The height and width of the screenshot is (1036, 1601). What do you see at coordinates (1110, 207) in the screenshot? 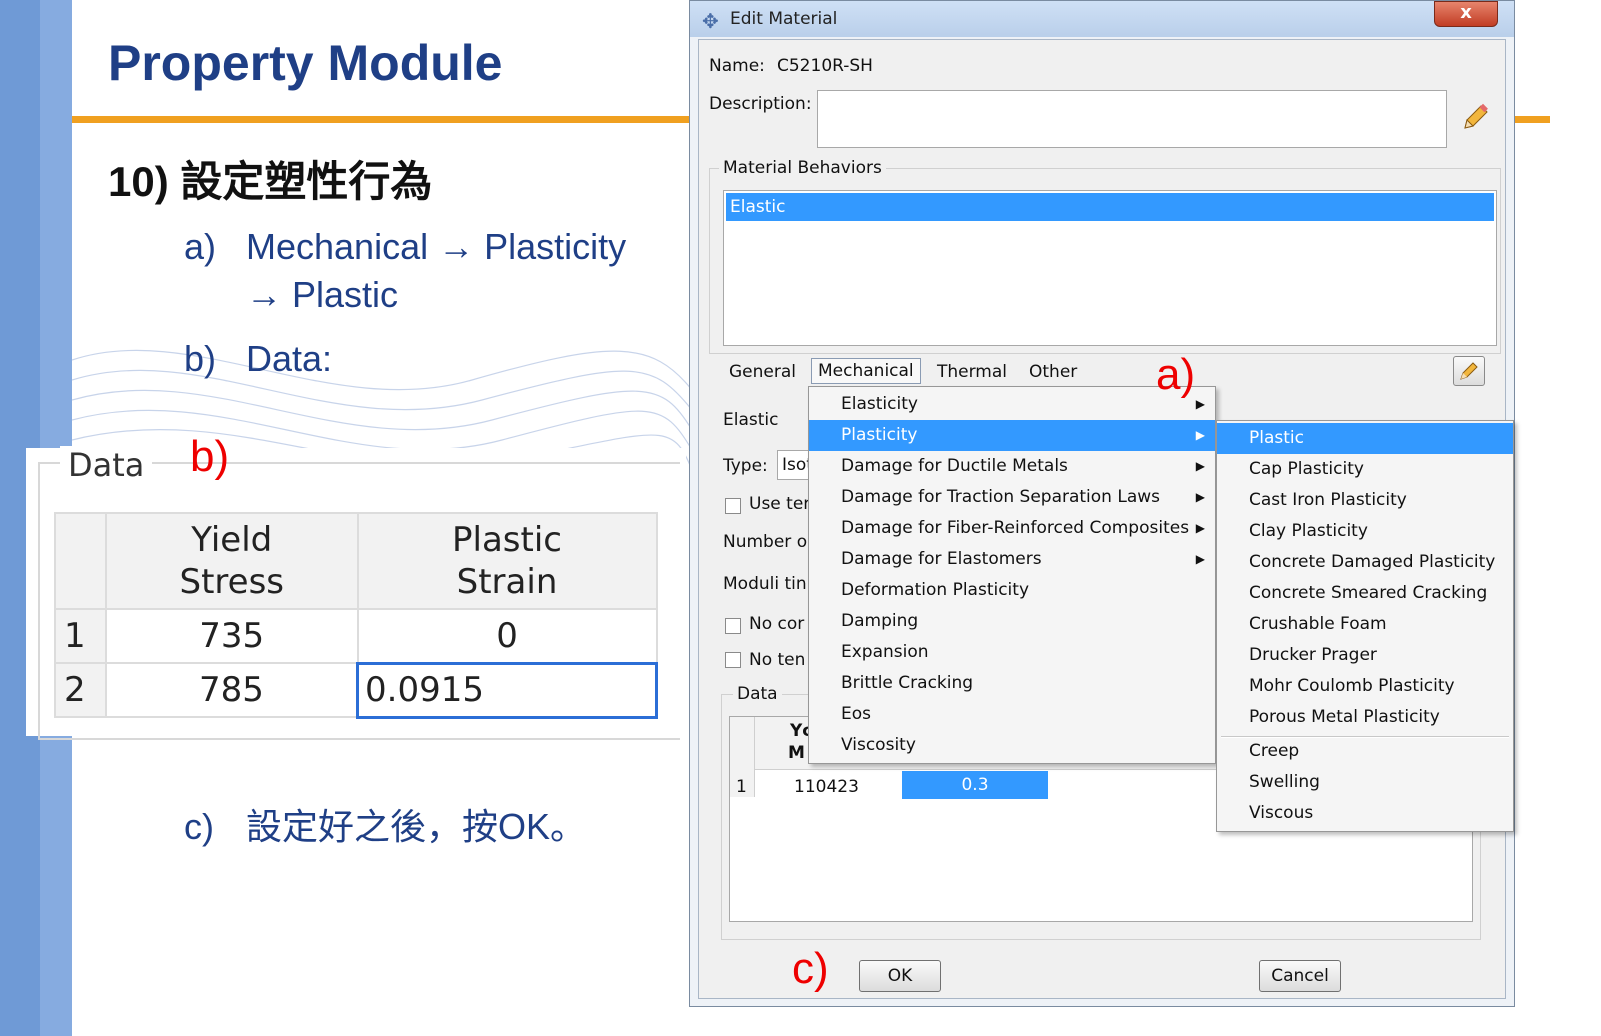
I see `behavior-item-elastic: Elastic` at bounding box center [1110, 207].